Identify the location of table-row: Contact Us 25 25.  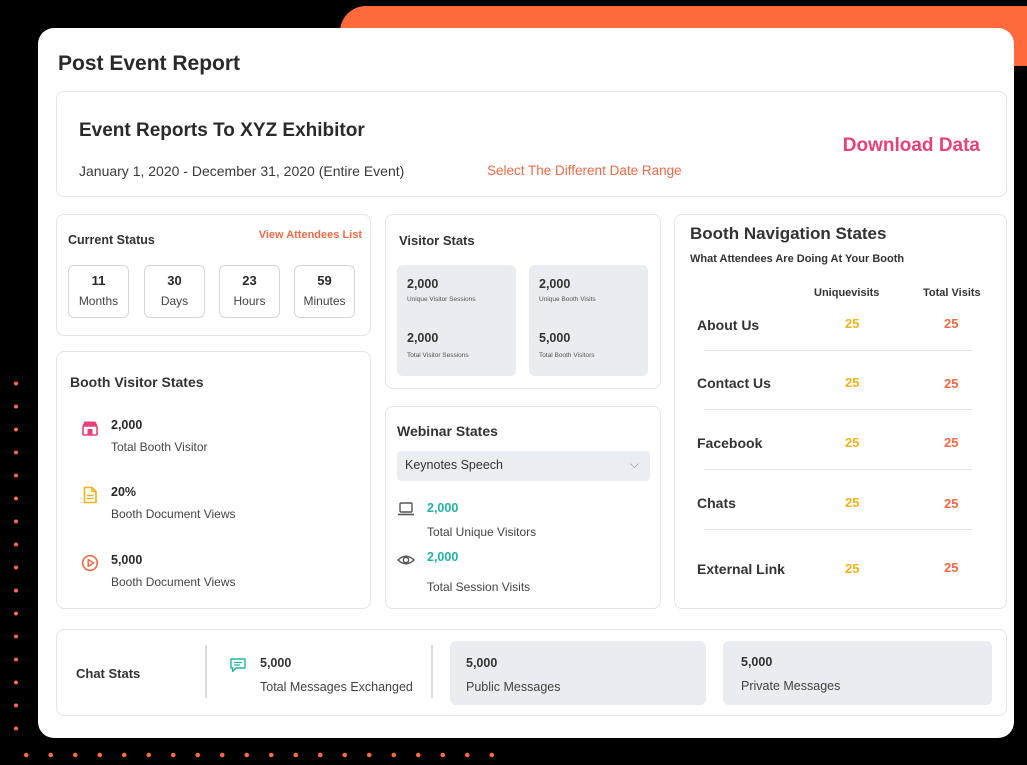
(841, 404).